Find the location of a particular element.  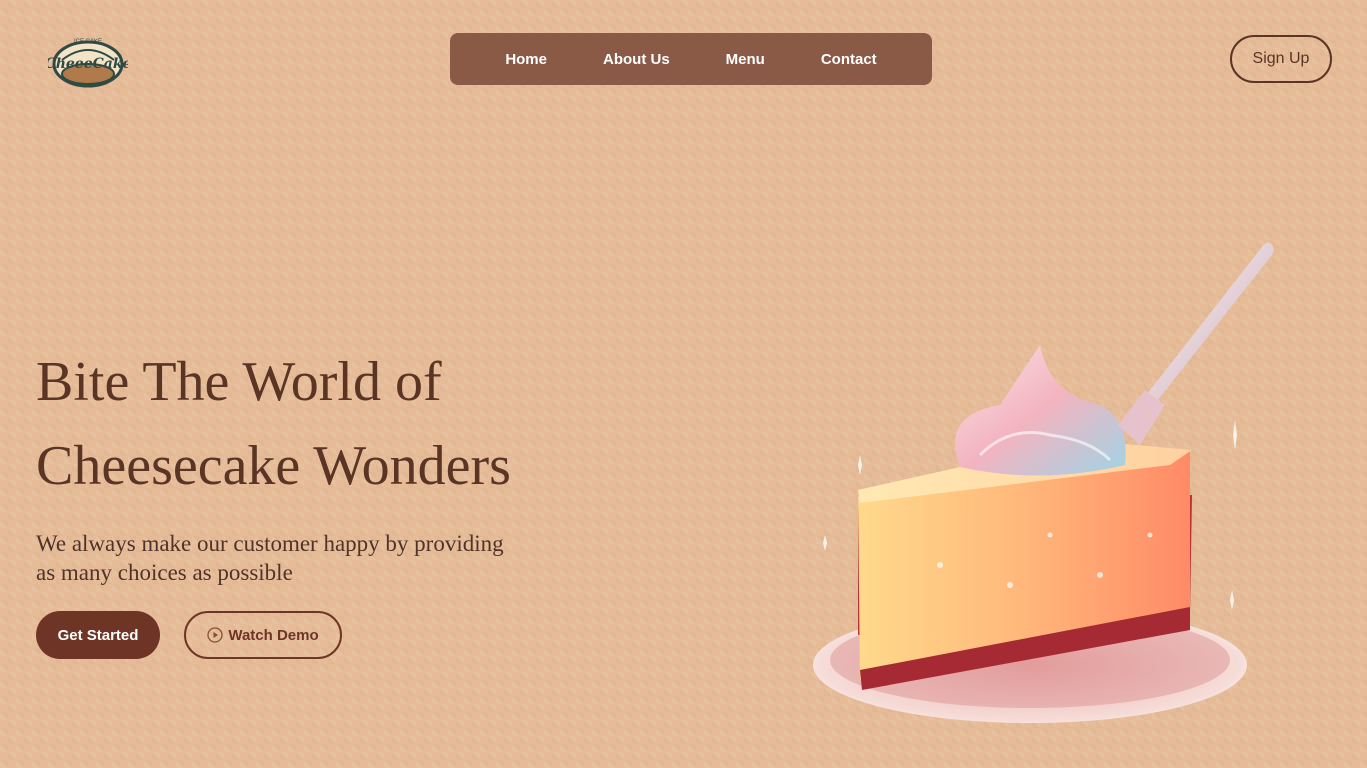

logo-word: CheeeCake is located at coordinates (88, 64).